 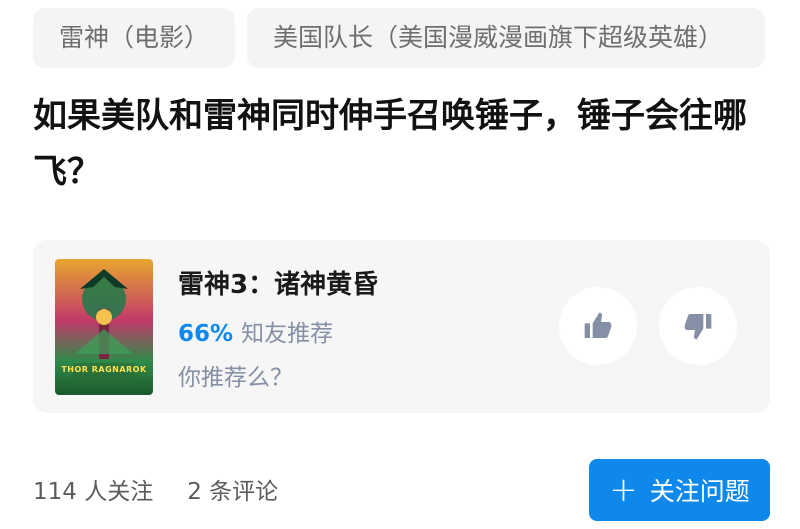 I want to click on movie-poster: THOR RAGNAROK, so click(x=104, y=327).